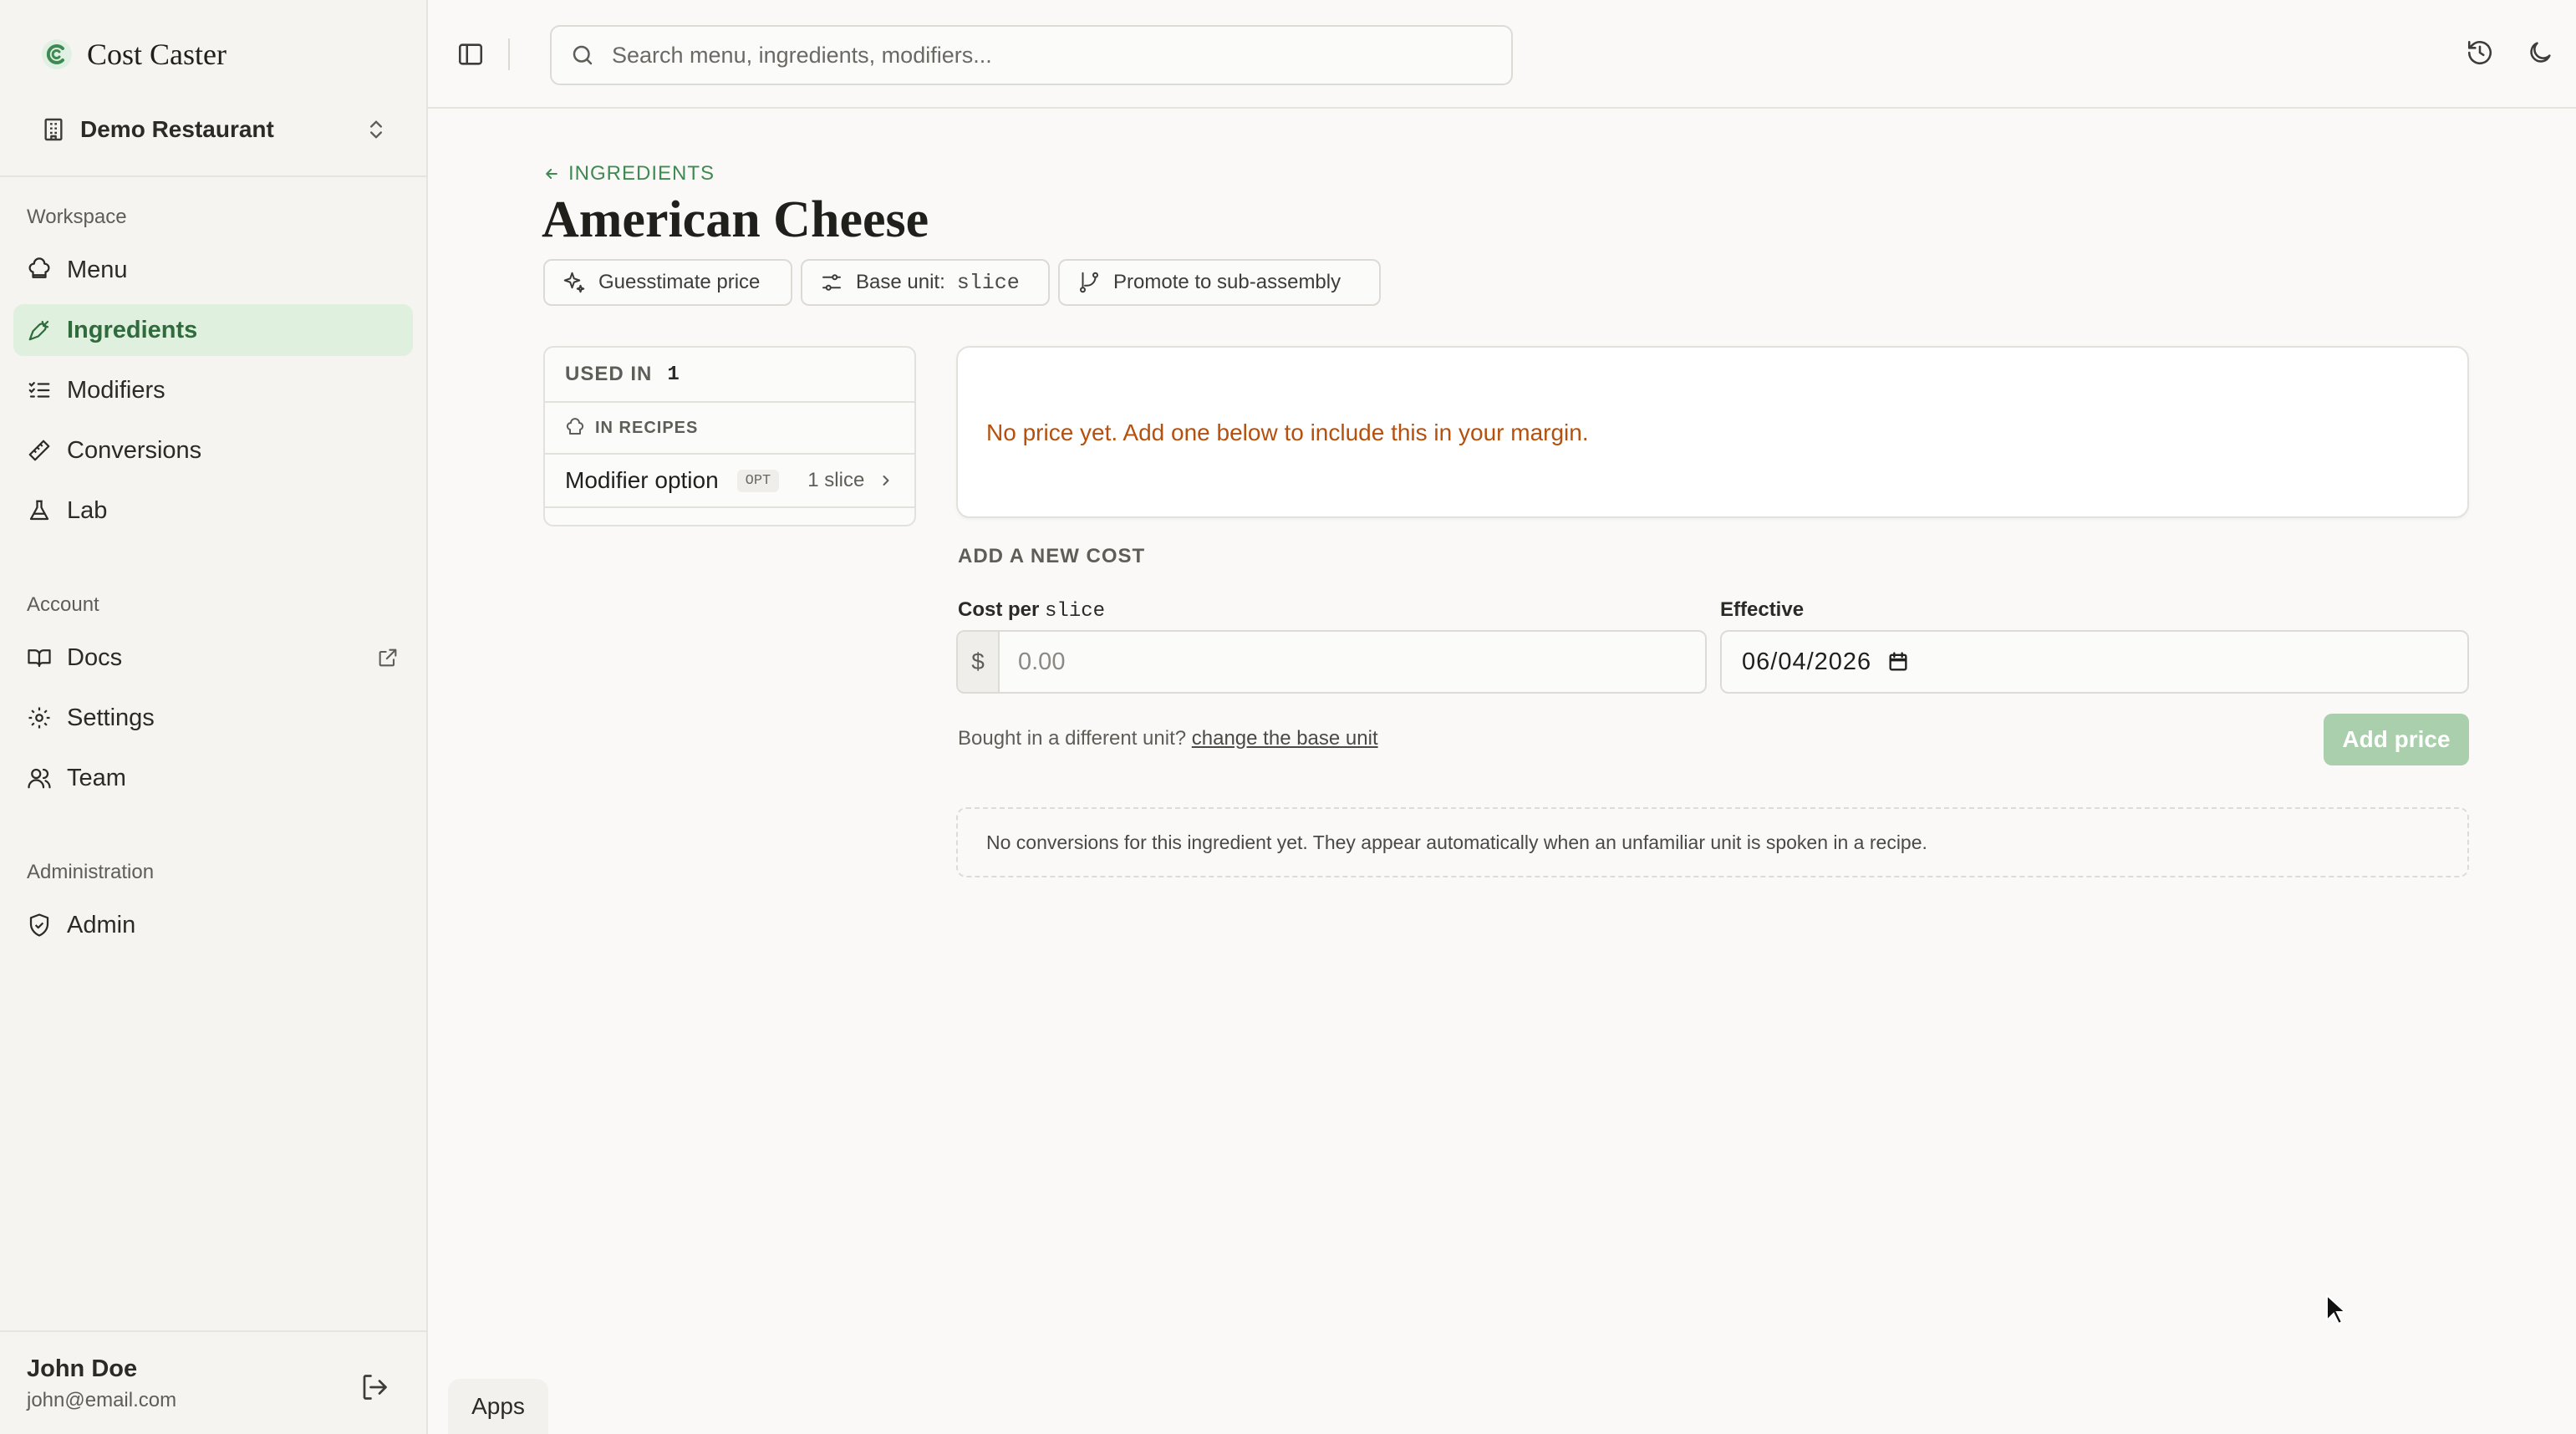 This screenshot has width=2576, height=1434. Describe the element at coordinates (134, 450) in the screenshot. I see `sidebar-item-label: Conversions` at that location.